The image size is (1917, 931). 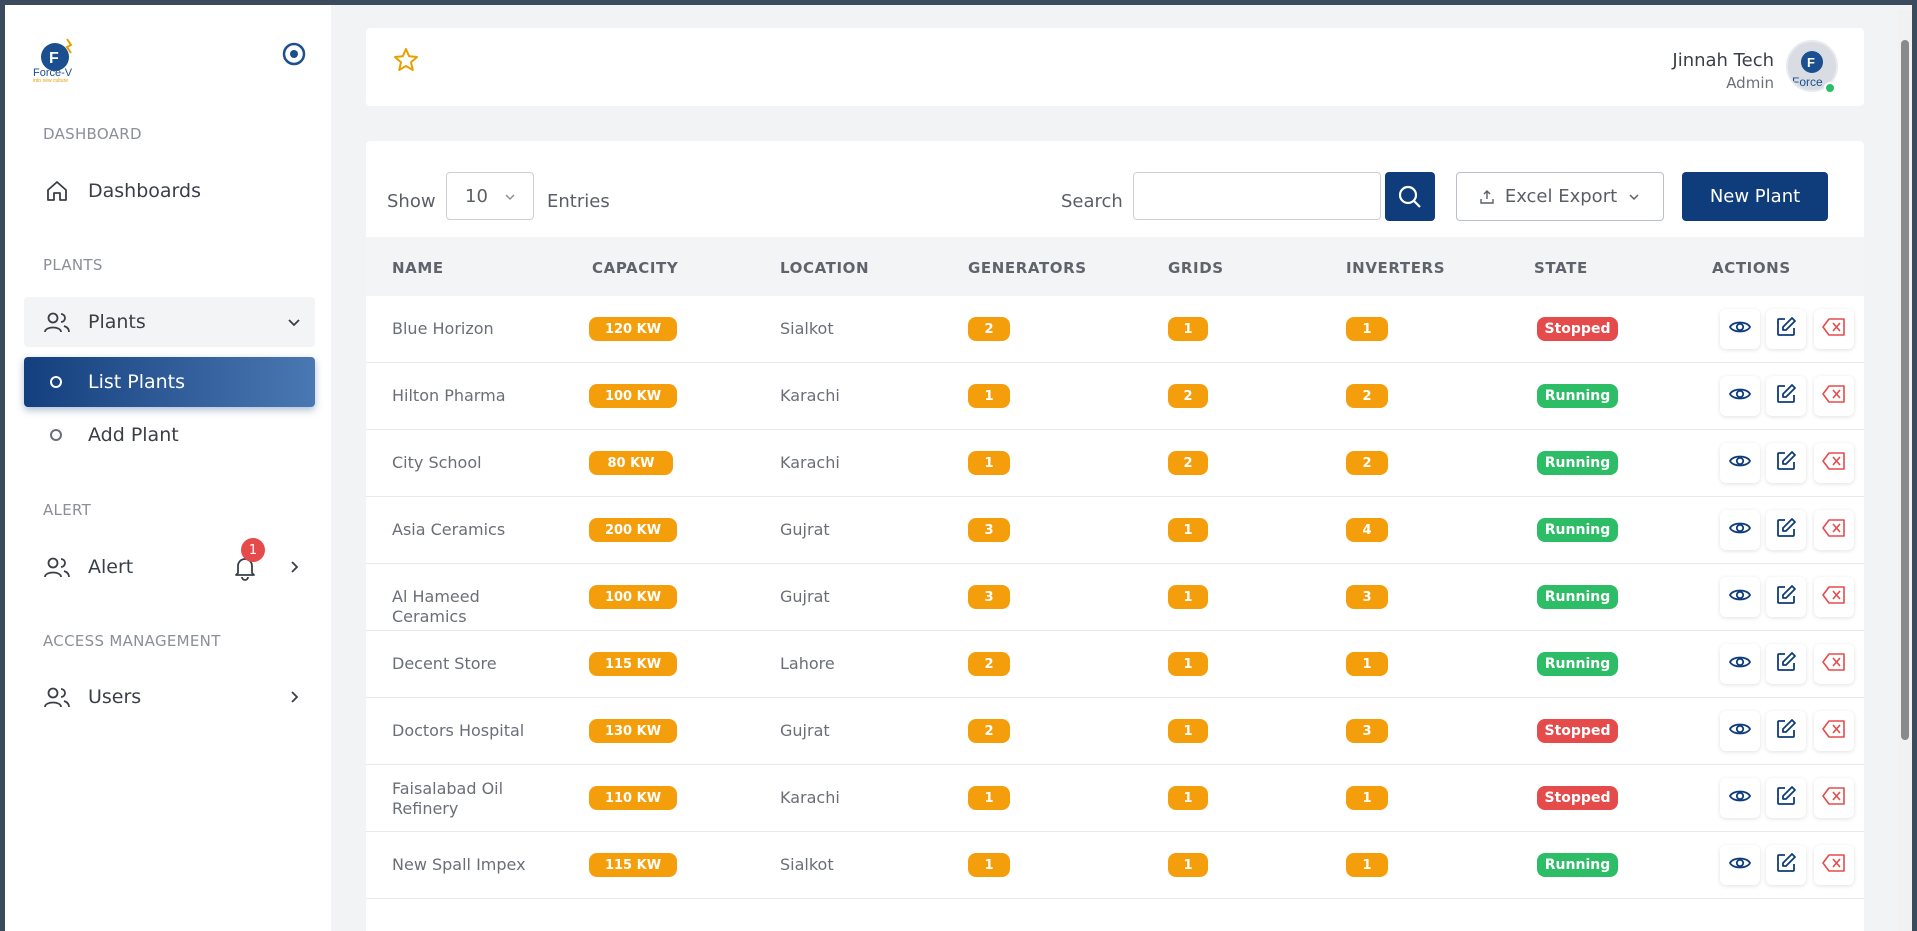 I want to click on sidebar-item-dashboards: Dashboards, so click(x=169, y=191).